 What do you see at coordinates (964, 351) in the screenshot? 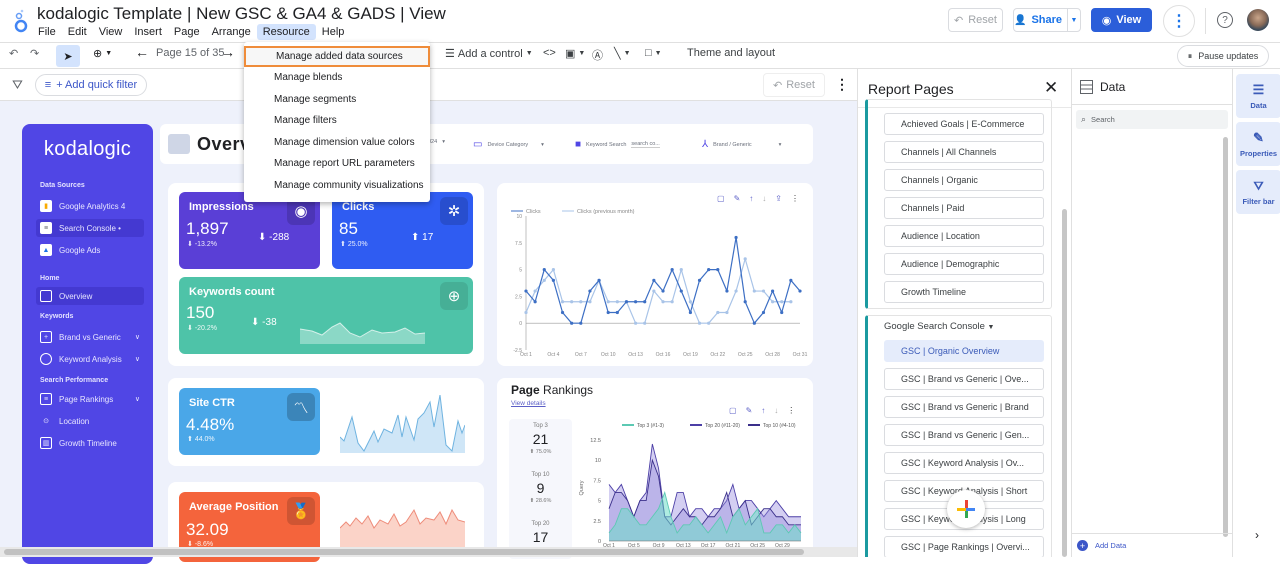
I see `page-item-active: GSC | Organic Overview` at bounding box center [964, 351].